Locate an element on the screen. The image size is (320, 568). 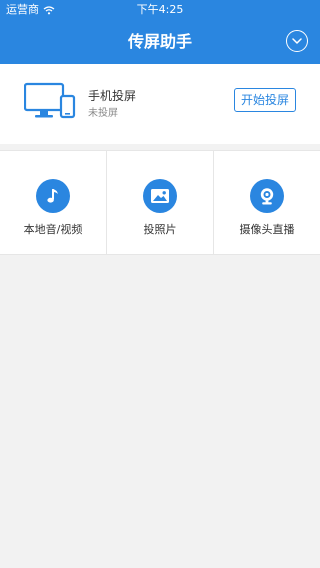
menu-button is located at coordinates (297, 41).